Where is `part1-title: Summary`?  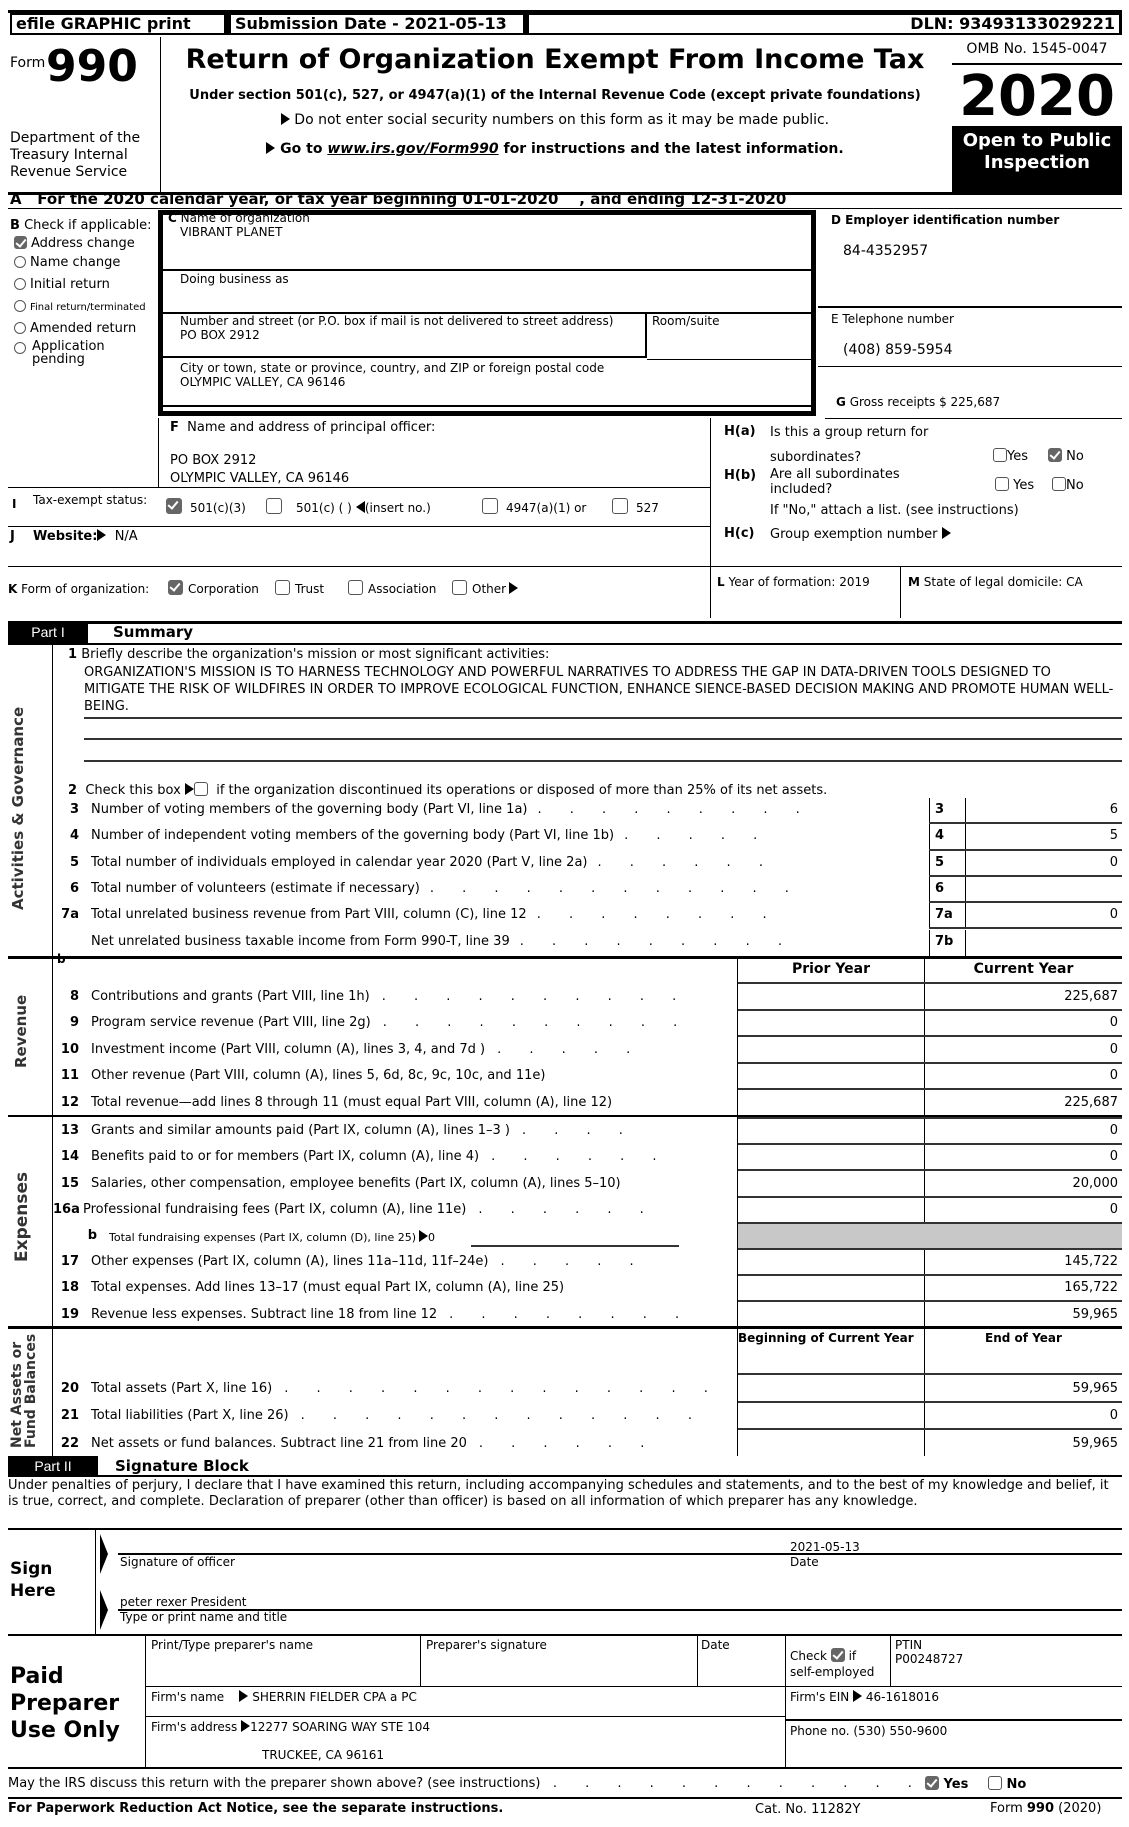 part1-title: Summary is located at coordinates (153, 632).